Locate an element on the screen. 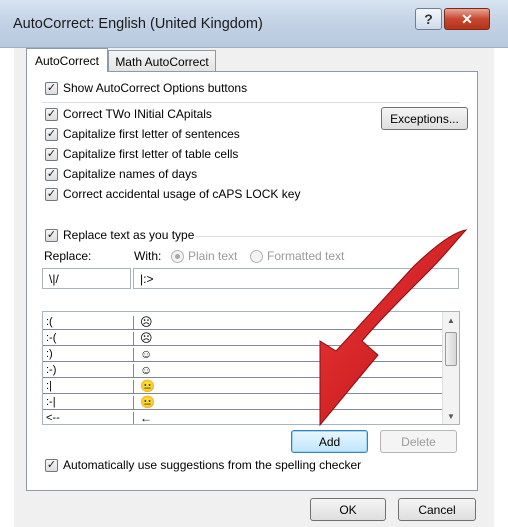 Image resolution: width=508 pixels, height=527 pixels. ok-label: OK is located at coordinates (348, 509).